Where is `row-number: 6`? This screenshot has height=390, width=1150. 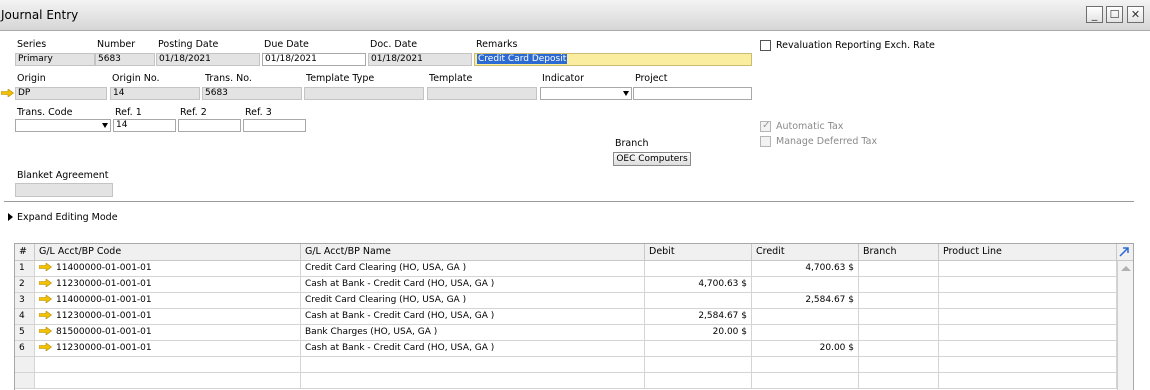 row-number: 6 is located at coordinates (25, 349).